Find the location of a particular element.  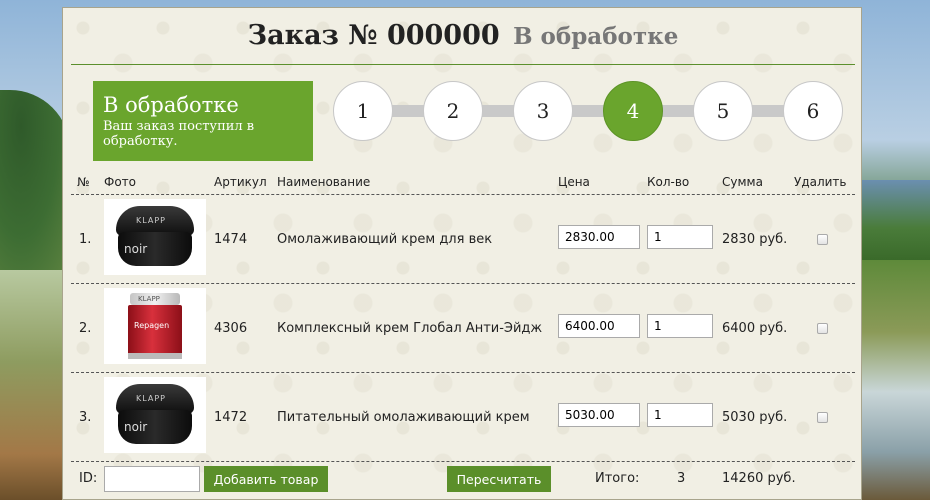

row-sum: 2830 руб. is located at coordinates (755, 239).